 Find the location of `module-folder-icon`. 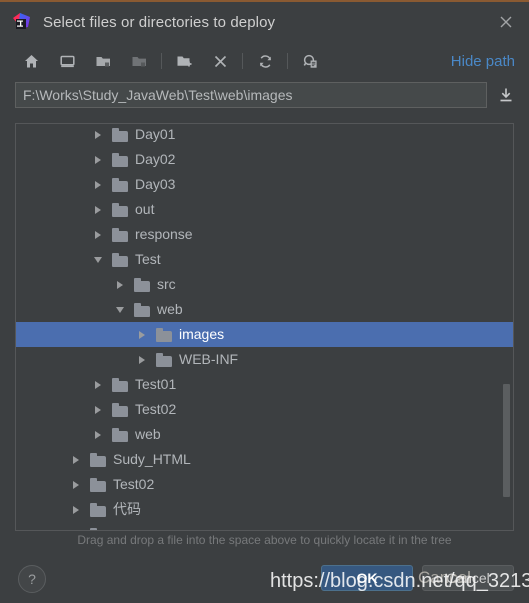

module-folder-icon is located at coordinates (139, 61).